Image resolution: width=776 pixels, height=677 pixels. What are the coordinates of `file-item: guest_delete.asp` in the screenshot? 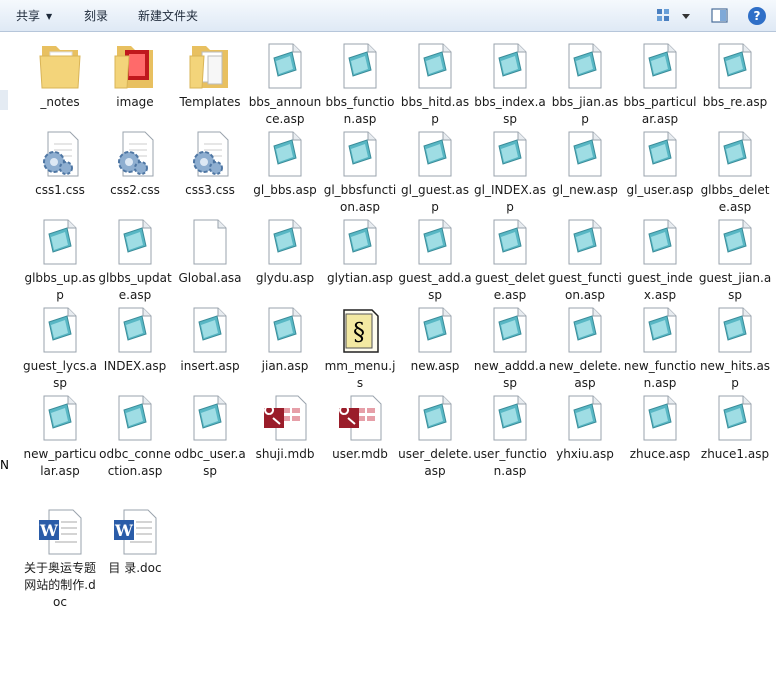 It's located at (510, 260).